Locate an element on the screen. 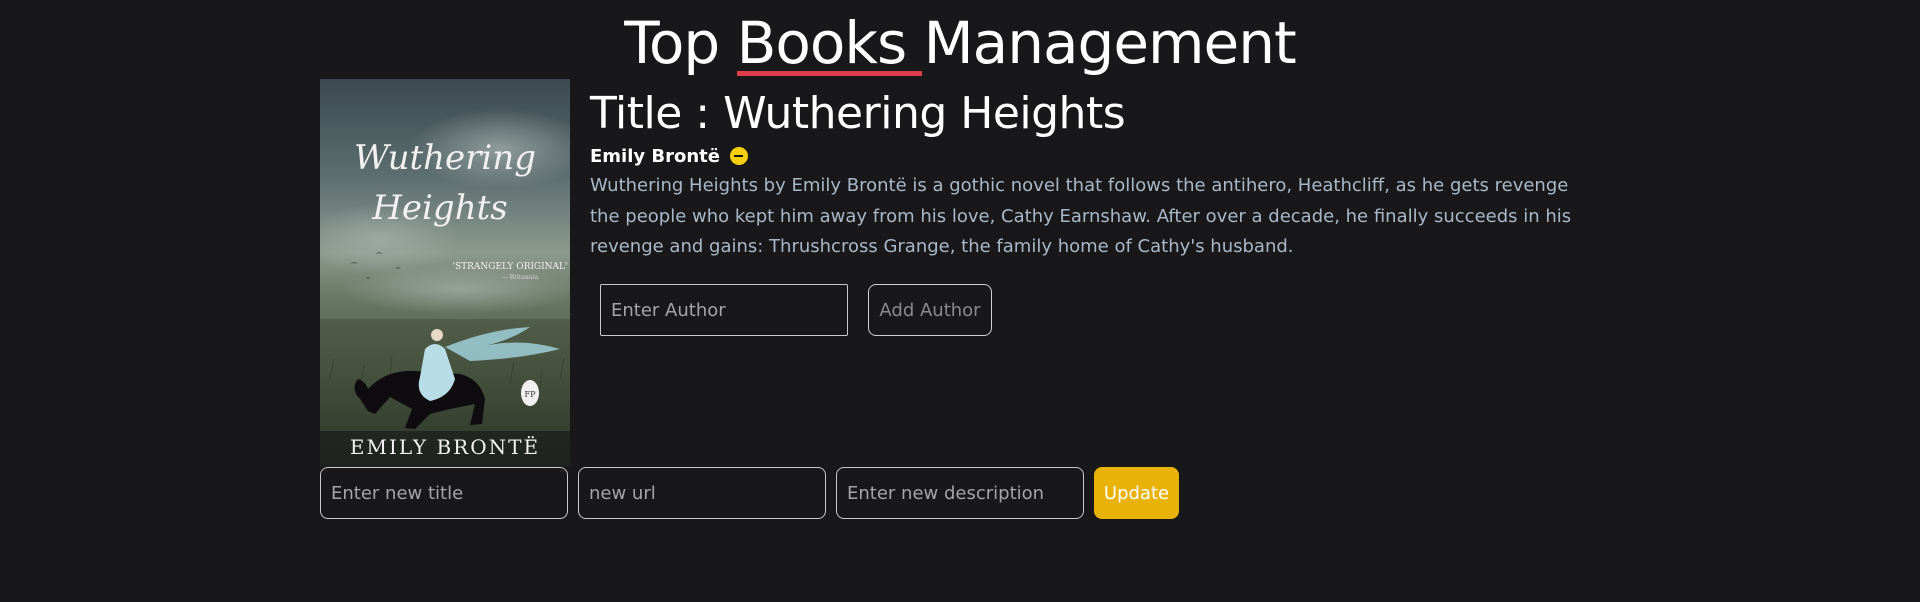 The image size is (1920, 602). page-heading: Top Books Management is located at coordinates (960, 43).